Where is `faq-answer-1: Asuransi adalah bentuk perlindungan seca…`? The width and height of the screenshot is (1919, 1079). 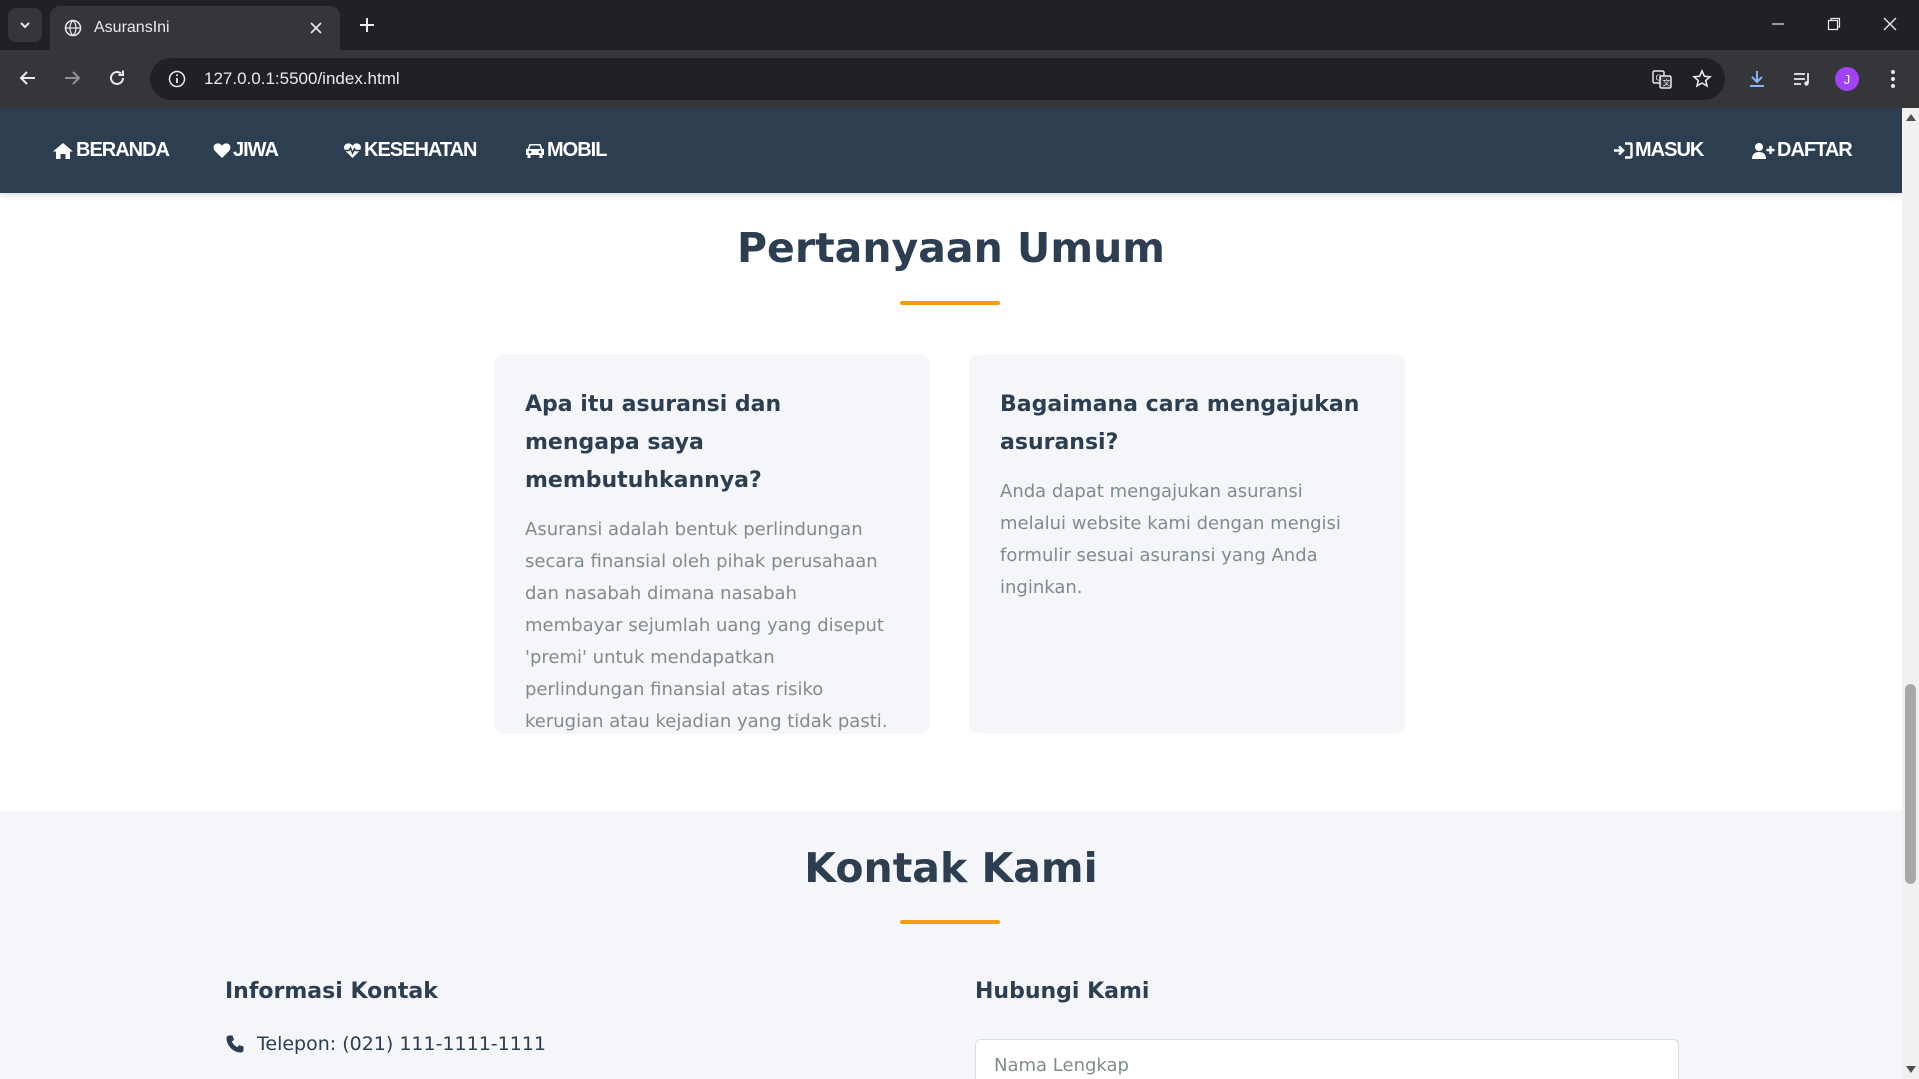 faq-answer-1: Asuransi adalah bentuk perlindungan seca… is located at coordinates (706, 625).